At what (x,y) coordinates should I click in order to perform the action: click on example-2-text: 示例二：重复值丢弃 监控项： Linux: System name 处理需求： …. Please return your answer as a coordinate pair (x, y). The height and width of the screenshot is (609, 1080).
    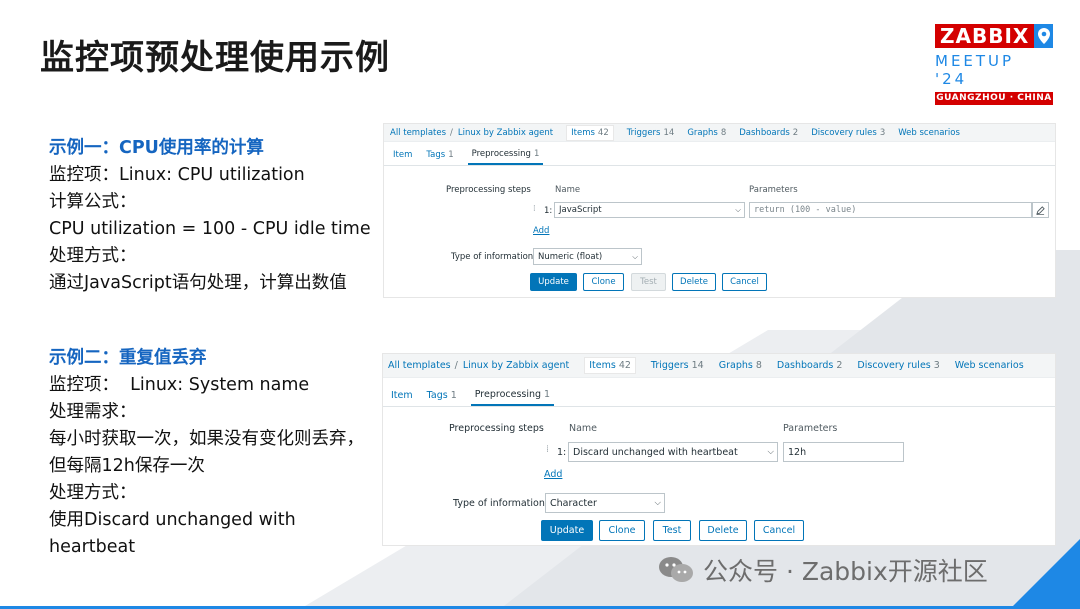
    Looking at the image, I should click on (206, 453).